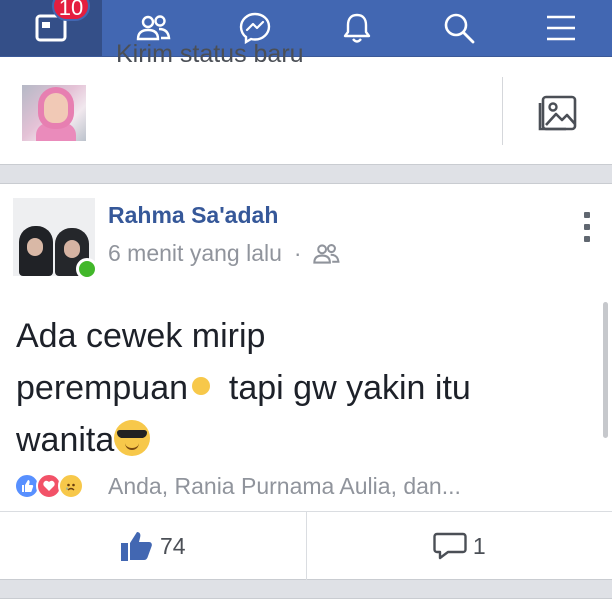 The height and width of the screenshot is (612, 612). Describe the element at coordinates (136, 546) in the screenshot. I see `thumbs-up-icon` at that location.